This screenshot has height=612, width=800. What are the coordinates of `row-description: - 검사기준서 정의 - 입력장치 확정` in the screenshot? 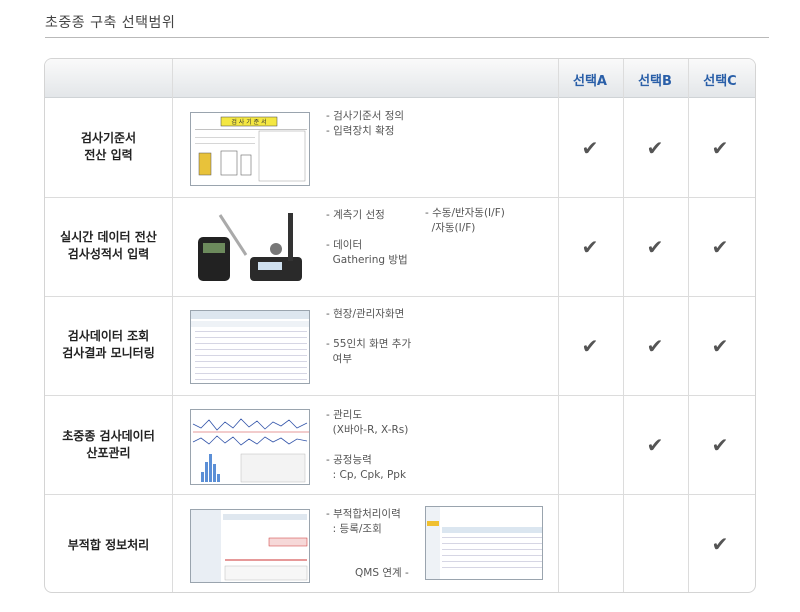 It's located at (365, 123).